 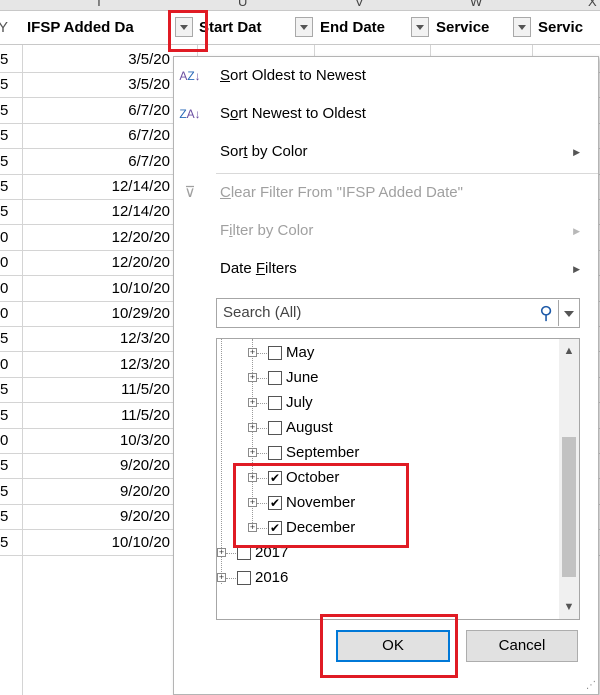 I want to click on menu-sort-by-color: Sort by Color ▶, so click(x=386, y=152).